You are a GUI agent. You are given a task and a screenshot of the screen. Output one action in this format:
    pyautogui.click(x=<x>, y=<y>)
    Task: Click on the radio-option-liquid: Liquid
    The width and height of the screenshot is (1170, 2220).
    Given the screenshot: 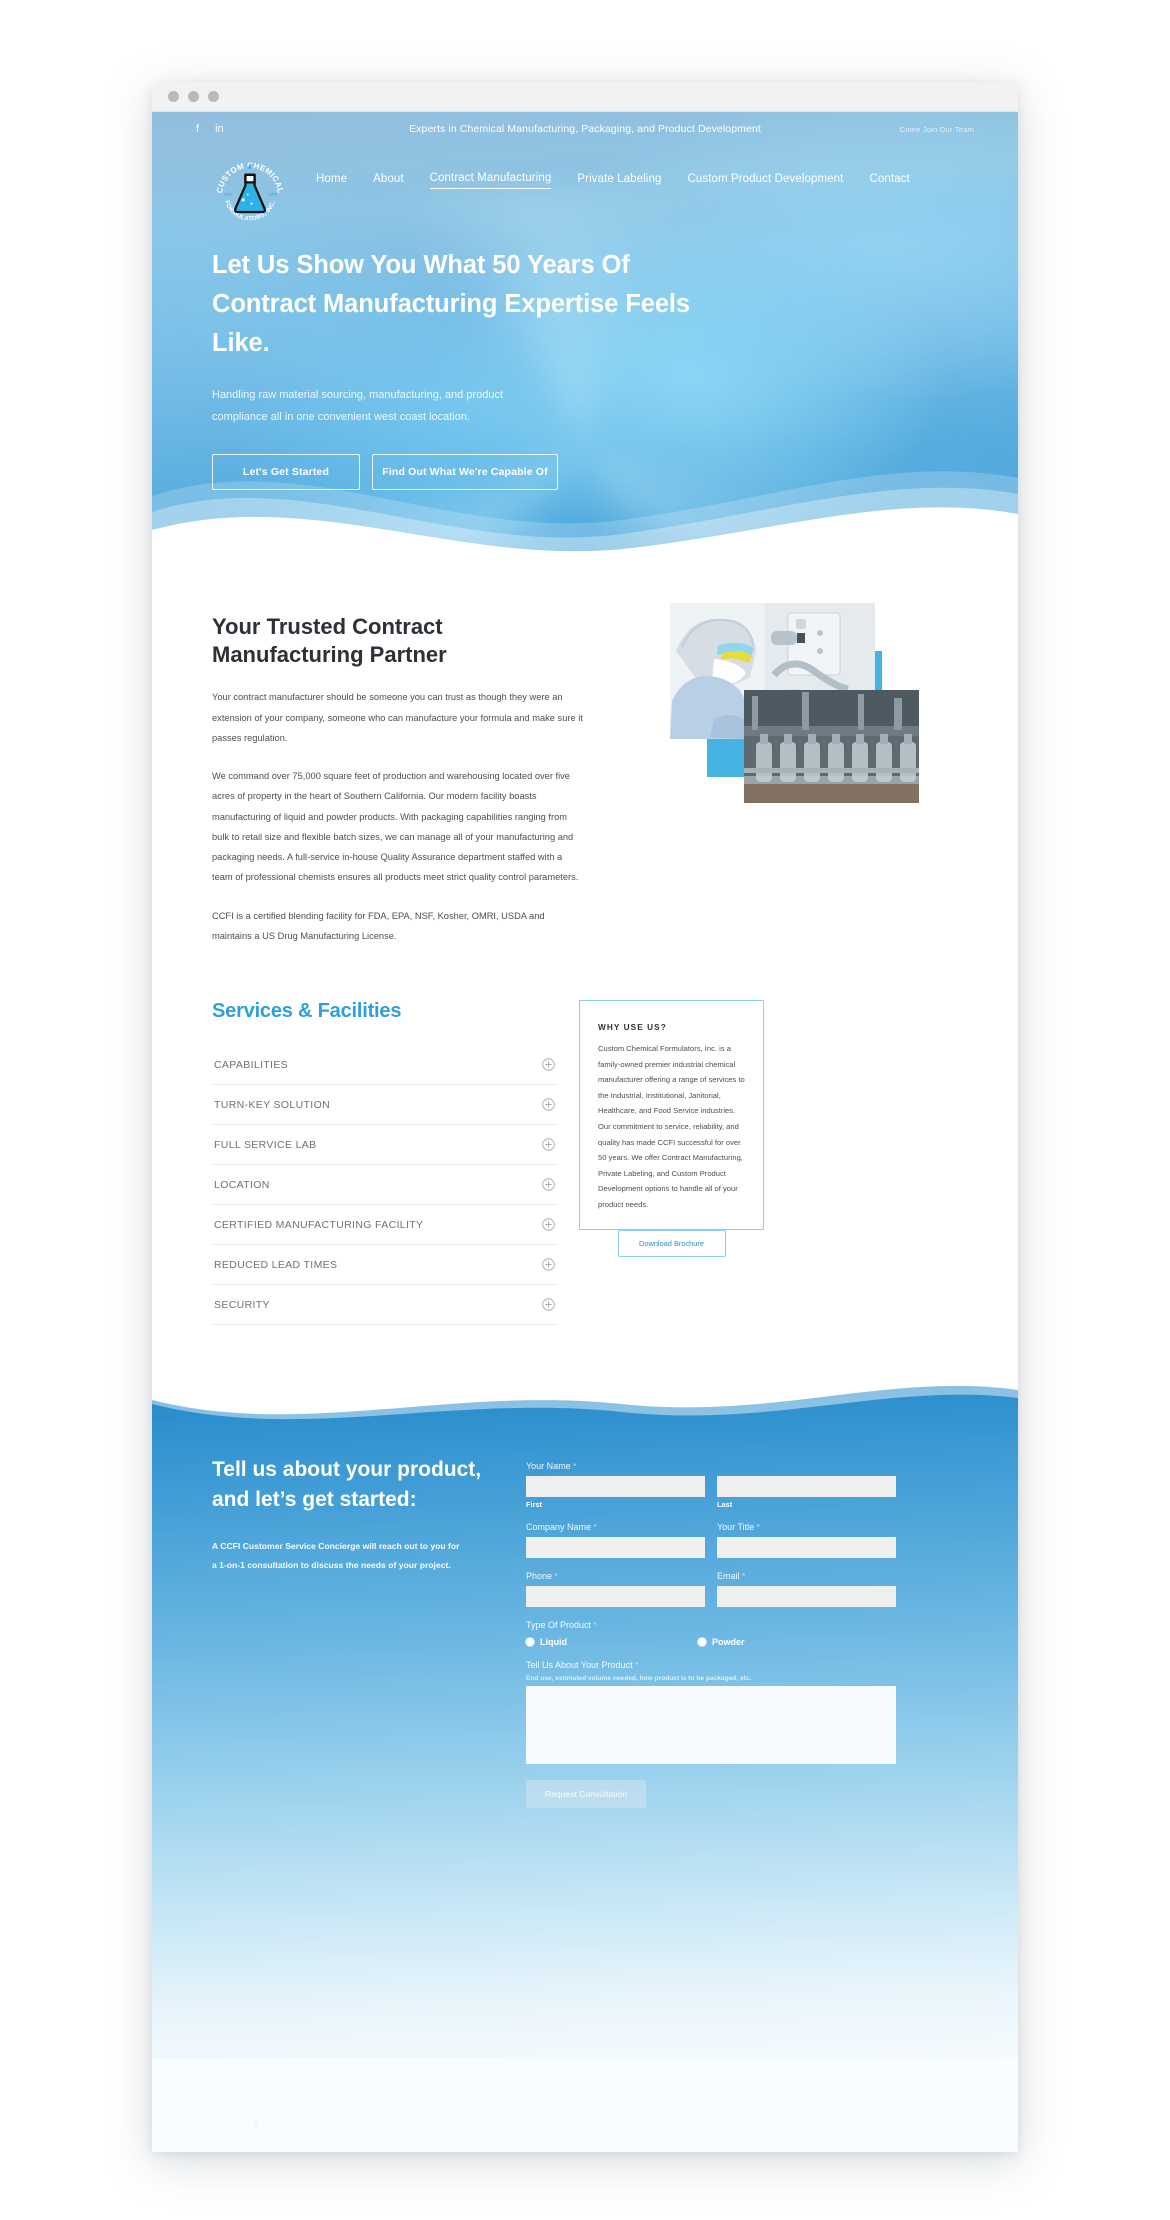 What is the action you would take?
    pyautogui.click(x=612, y=1642)
    